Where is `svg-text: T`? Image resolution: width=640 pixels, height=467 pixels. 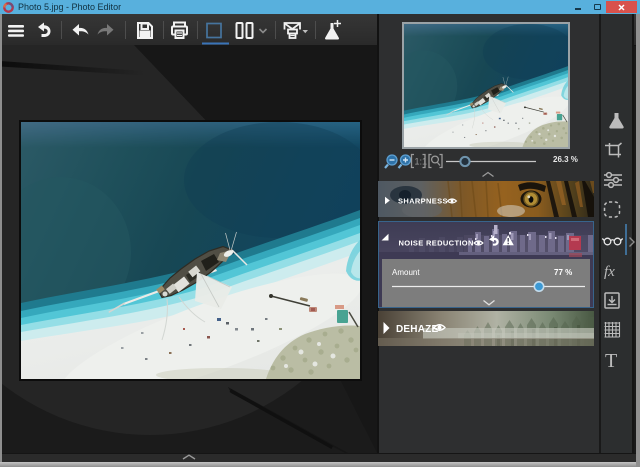
svg-text: T is located at coordinates (611, 361).